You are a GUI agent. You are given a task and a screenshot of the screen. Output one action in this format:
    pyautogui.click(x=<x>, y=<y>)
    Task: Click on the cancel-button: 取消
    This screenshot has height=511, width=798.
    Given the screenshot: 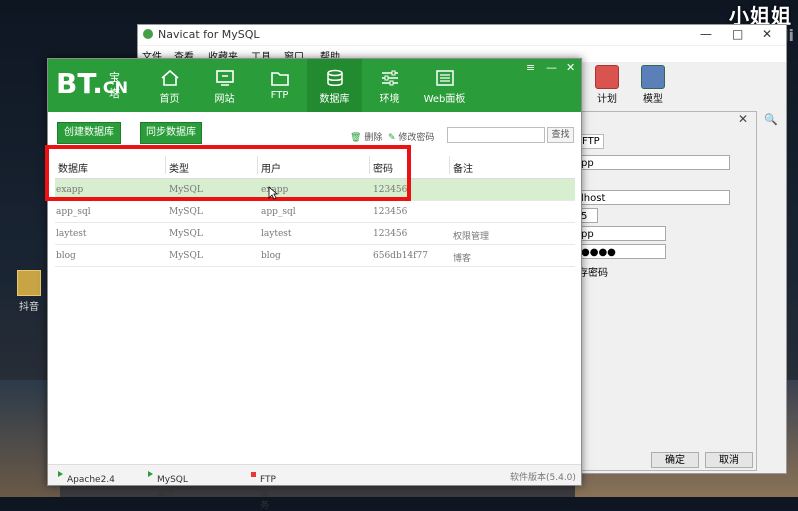 What is the action you would take?
    pyautogui.click(x=729, y=460)
    